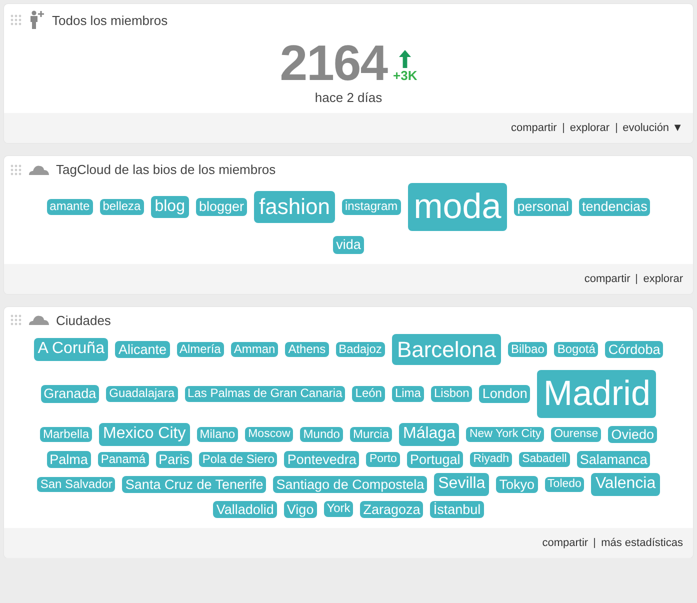 This screenshot has width=697, height=603. What do you see at coordinates (339, 509) in the screenshot?
I see `tag: York` at bounding box center [339, 509].